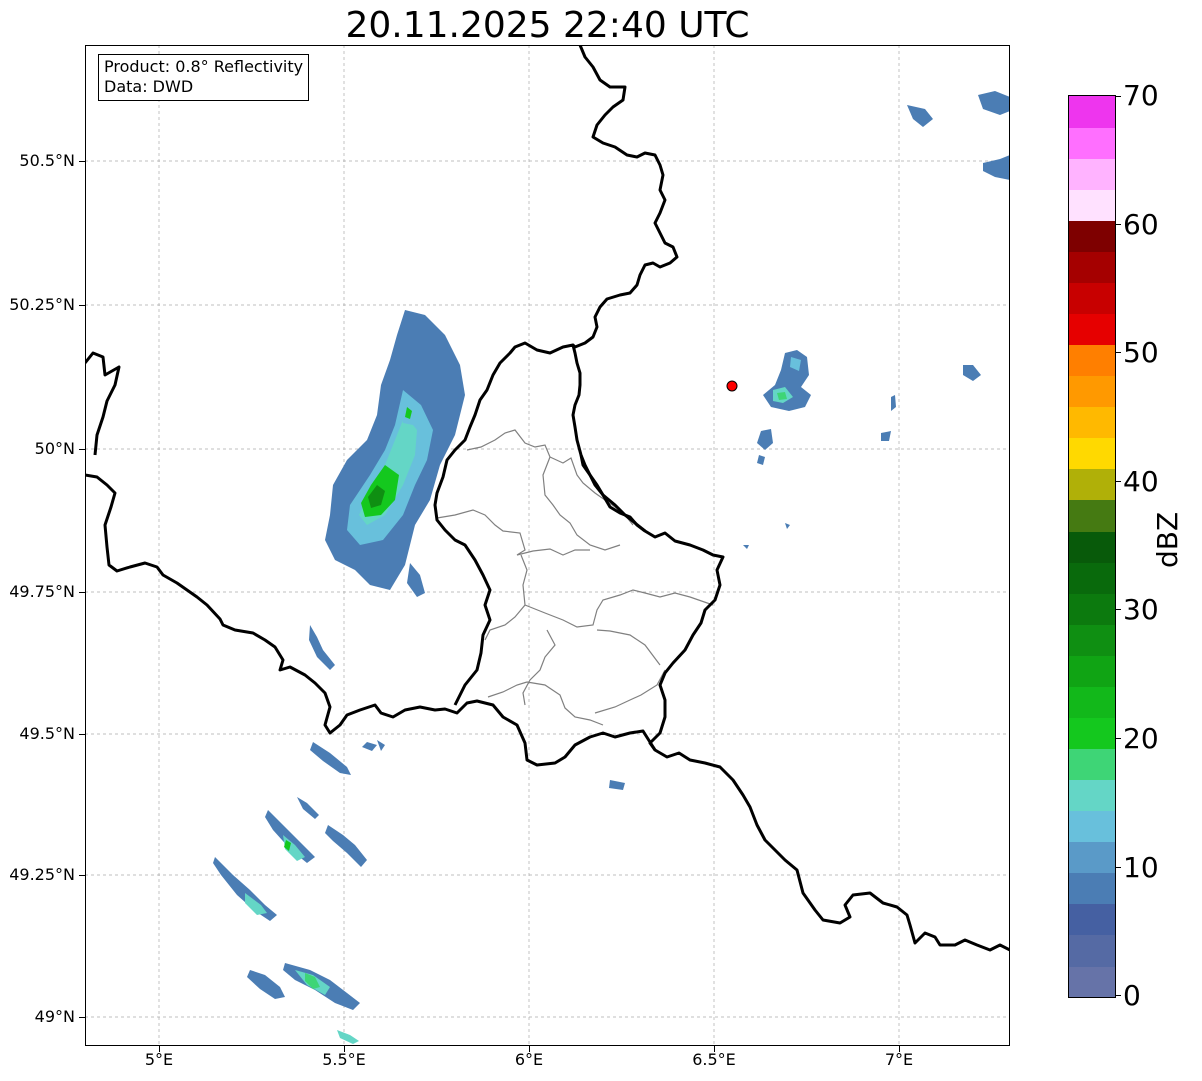  Describe the element at coordinates (149, 86) in the screenshot. I see `data-source-label: Data: DWD` at that location.